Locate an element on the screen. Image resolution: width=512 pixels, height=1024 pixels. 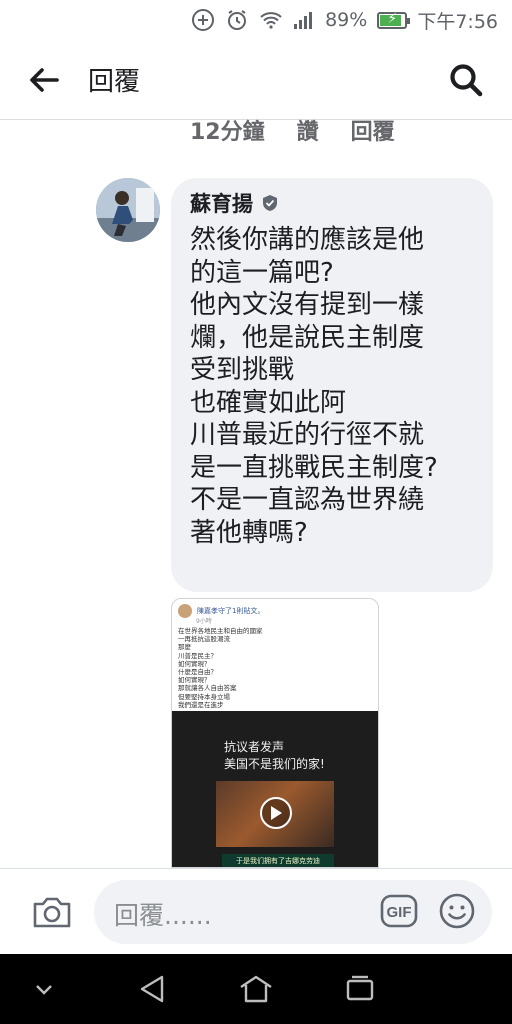
avatar is located at coordinates (128, 210).